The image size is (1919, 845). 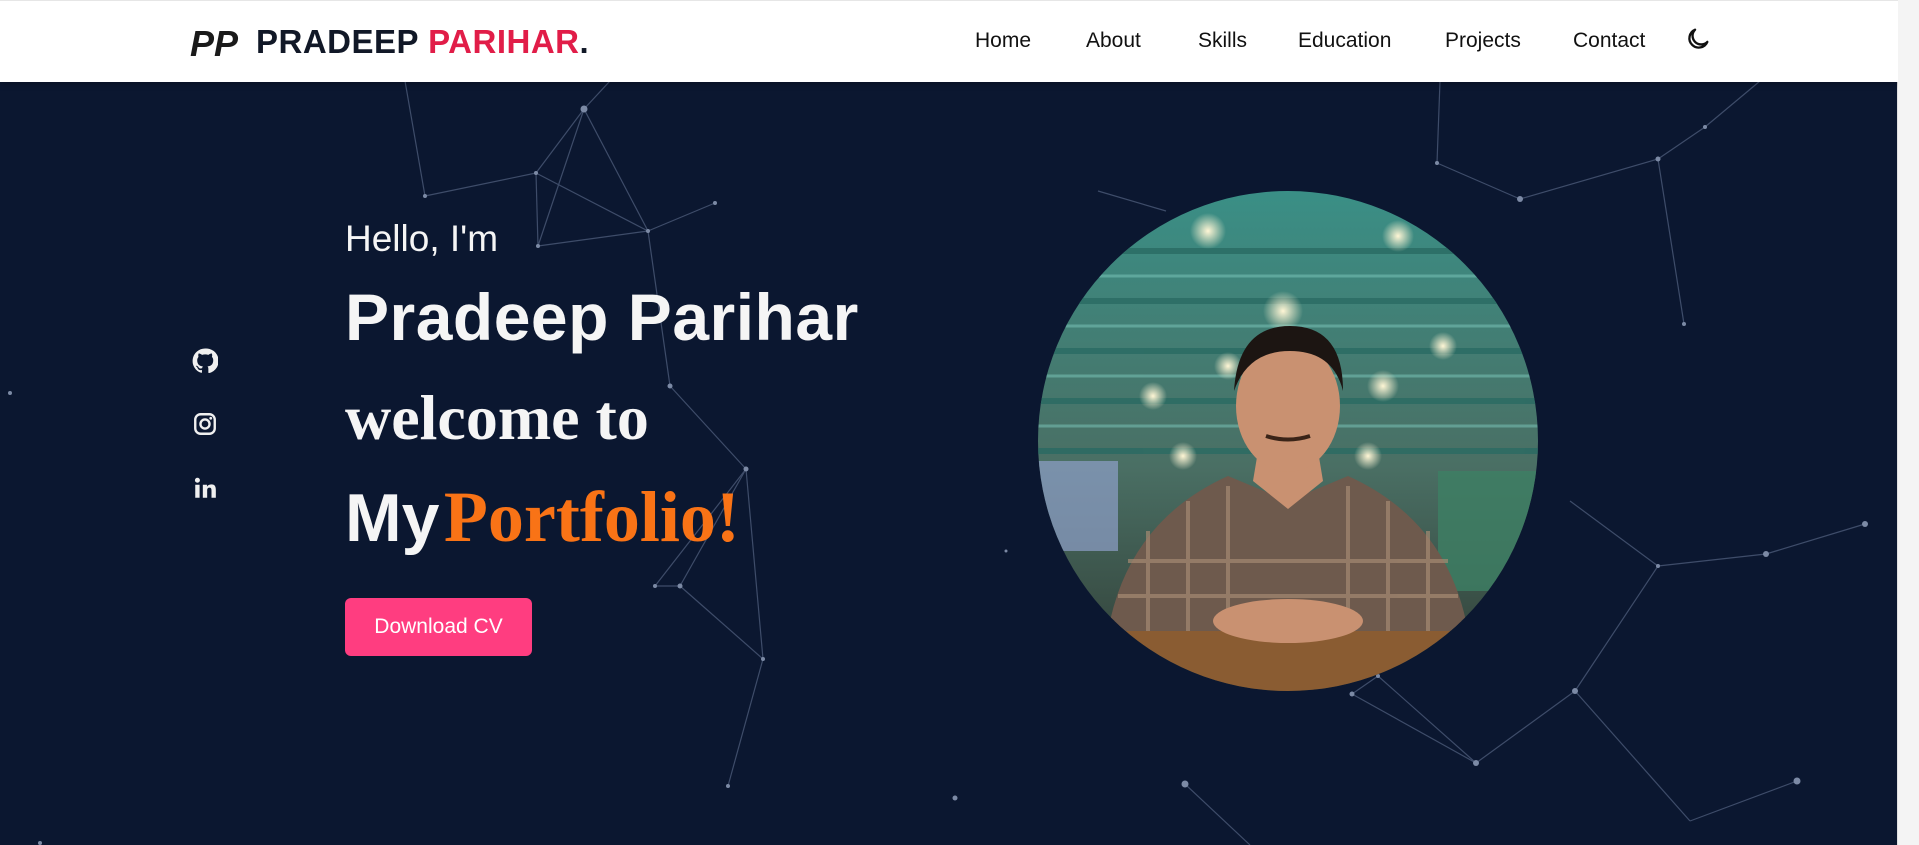 What do you see at coordinates (602, 317) in the screenshot?
I see `hero-name: Pradeep Parihar` at bounding box center [602, 317].